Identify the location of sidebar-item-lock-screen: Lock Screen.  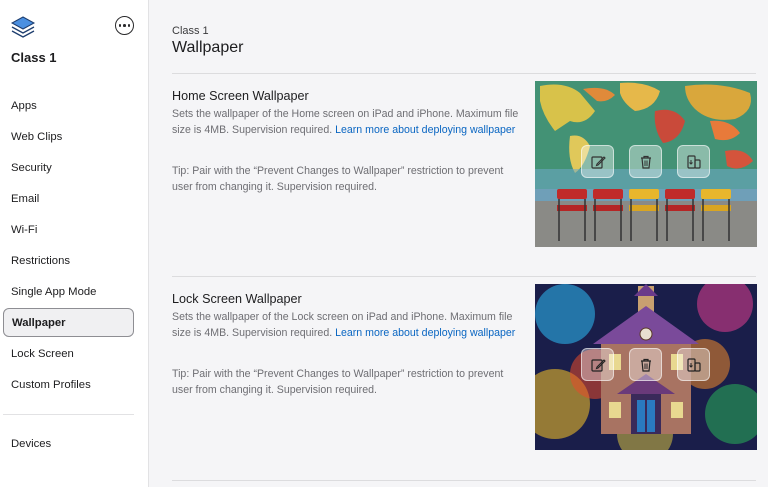
(68, 353).